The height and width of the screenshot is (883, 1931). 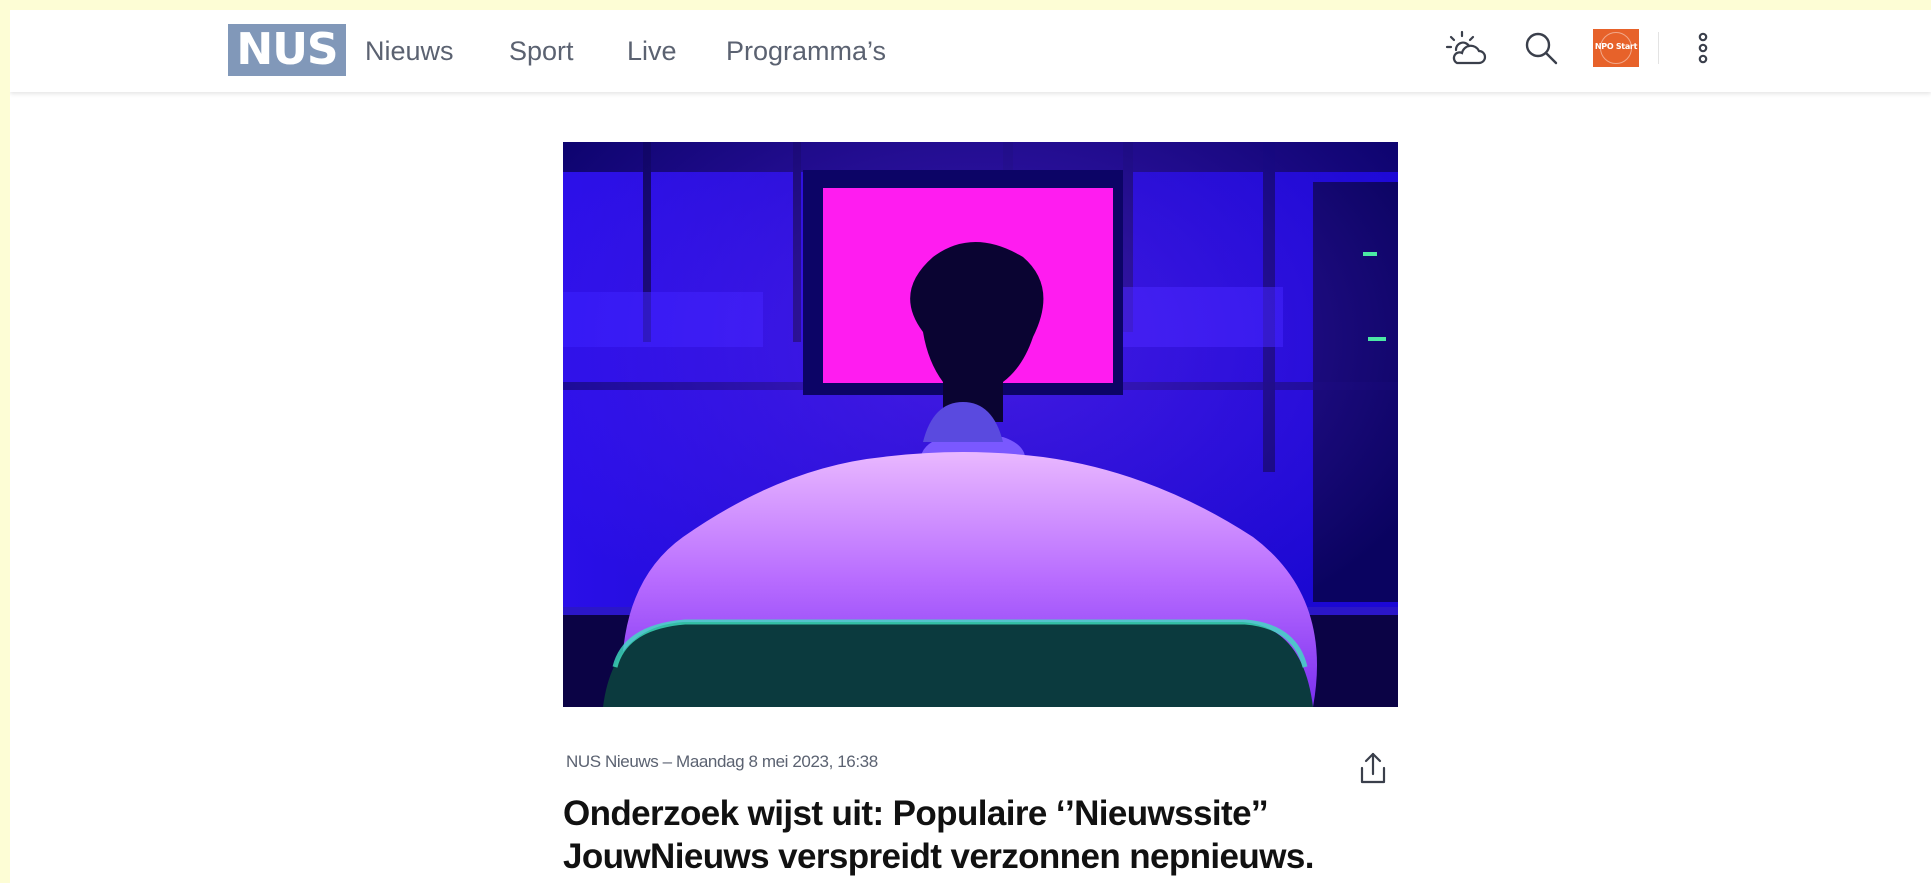 What do you see at coordinates (1541, 49) in the screenshot?
I see `search-icon` at bounding box center [1541, 49].